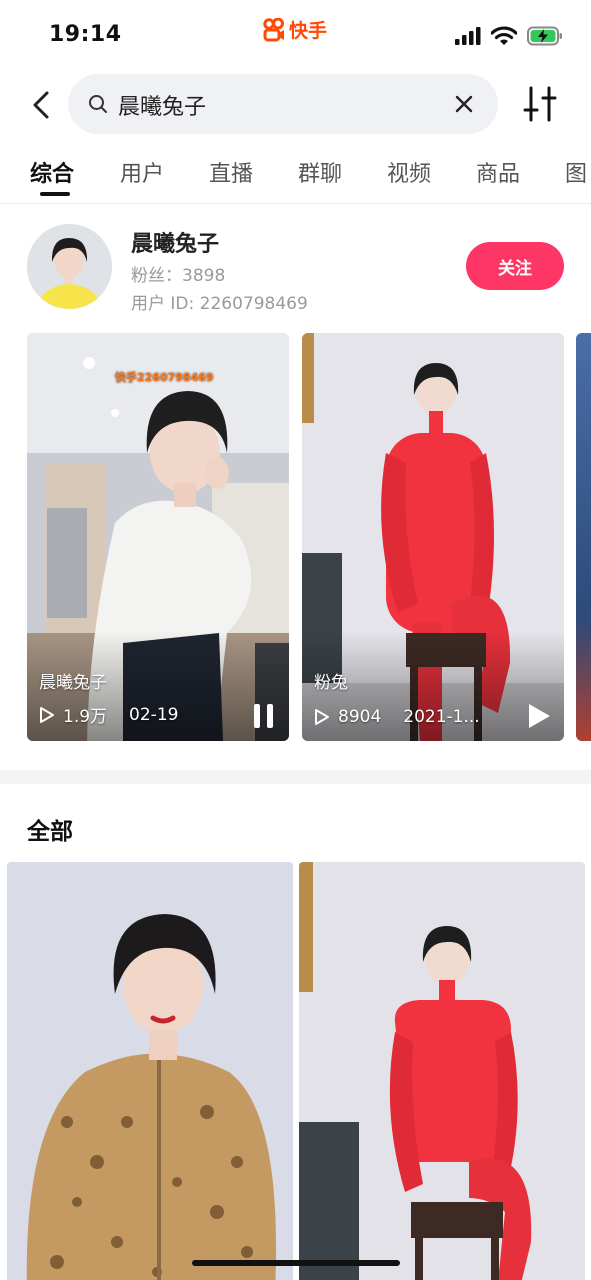  Describe the element at coordinates (576, 172) in the screenshot. I see `tab-images: 图` at that location.